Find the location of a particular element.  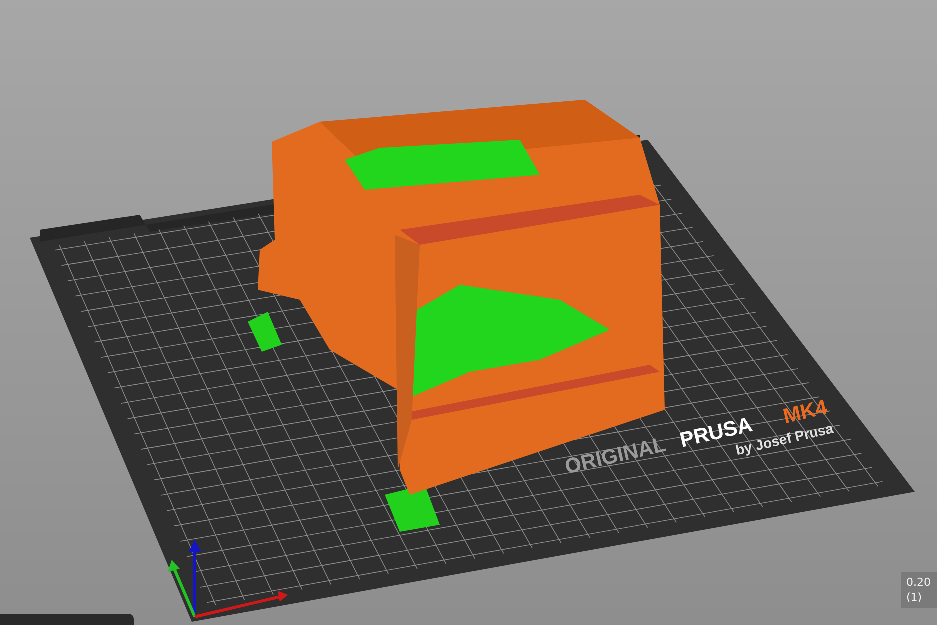

axes-icon is located at coordinates (228, 579).